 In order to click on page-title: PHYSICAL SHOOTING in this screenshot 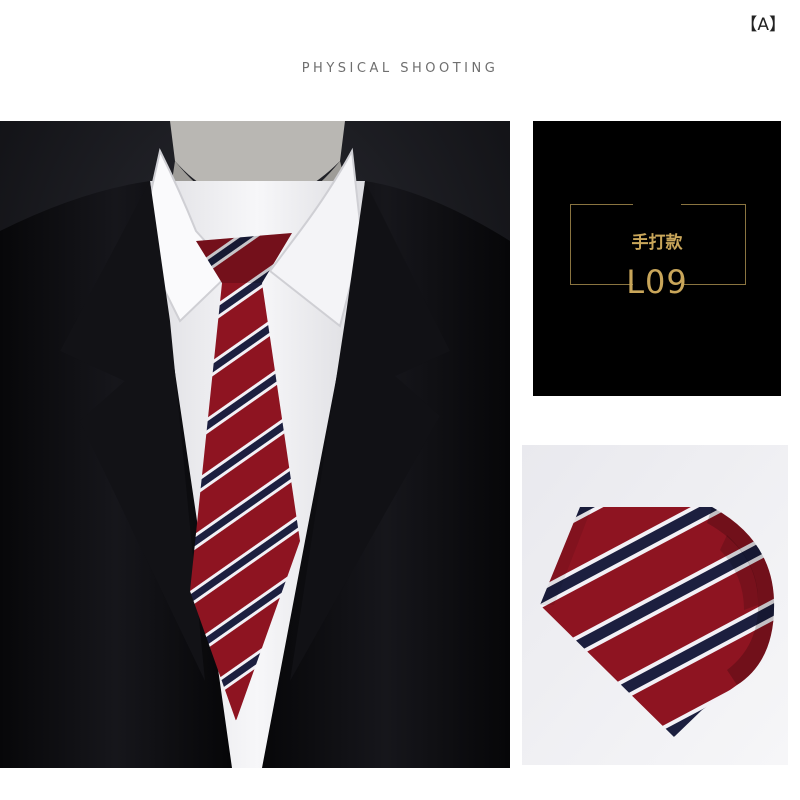, I will do `click(400, 68)`.